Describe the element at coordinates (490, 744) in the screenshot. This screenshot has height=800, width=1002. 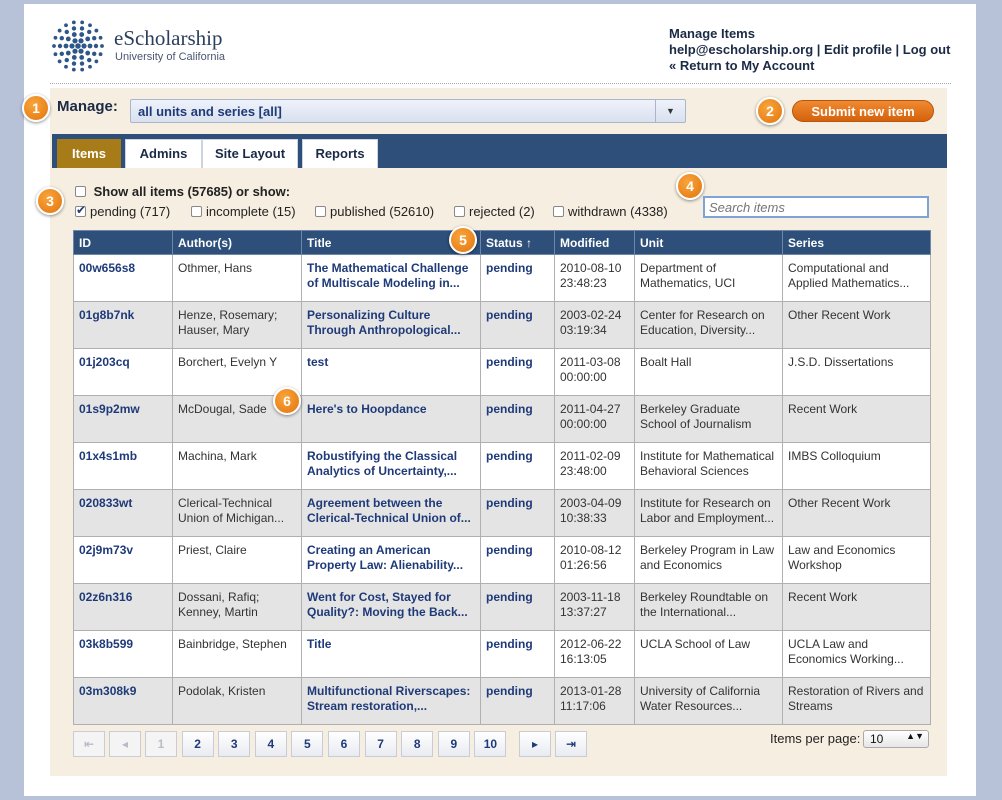
I see `page-10-button: 10` at that location.